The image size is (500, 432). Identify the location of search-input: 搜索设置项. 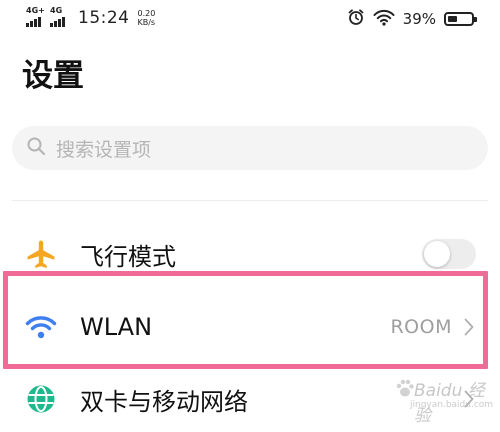
(250, 148).